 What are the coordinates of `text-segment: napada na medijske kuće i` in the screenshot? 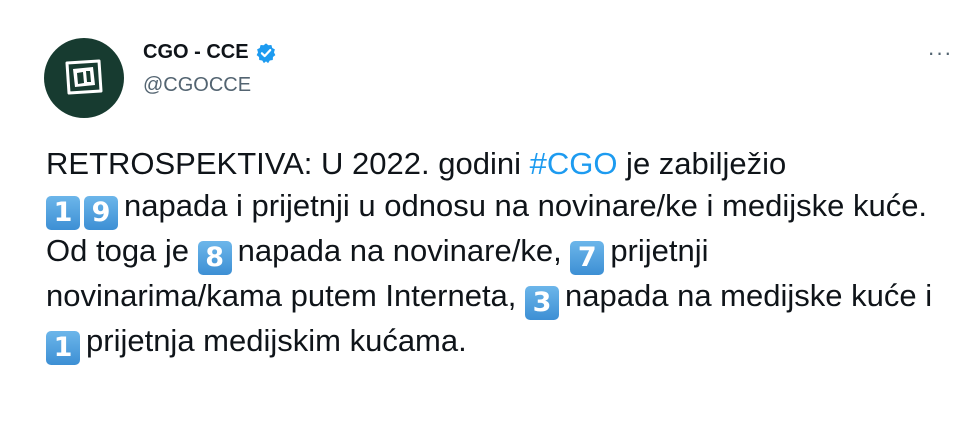 It's located at (749, 295).